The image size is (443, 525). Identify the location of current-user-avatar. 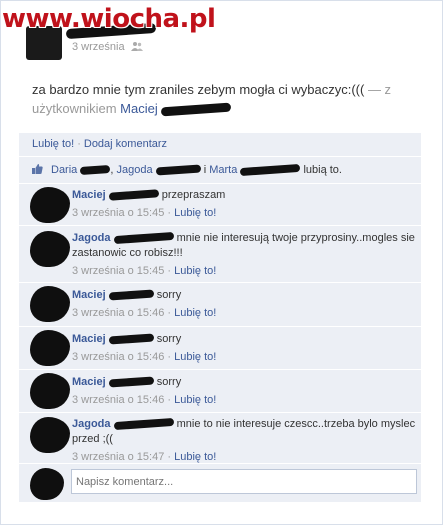
(47, 484).